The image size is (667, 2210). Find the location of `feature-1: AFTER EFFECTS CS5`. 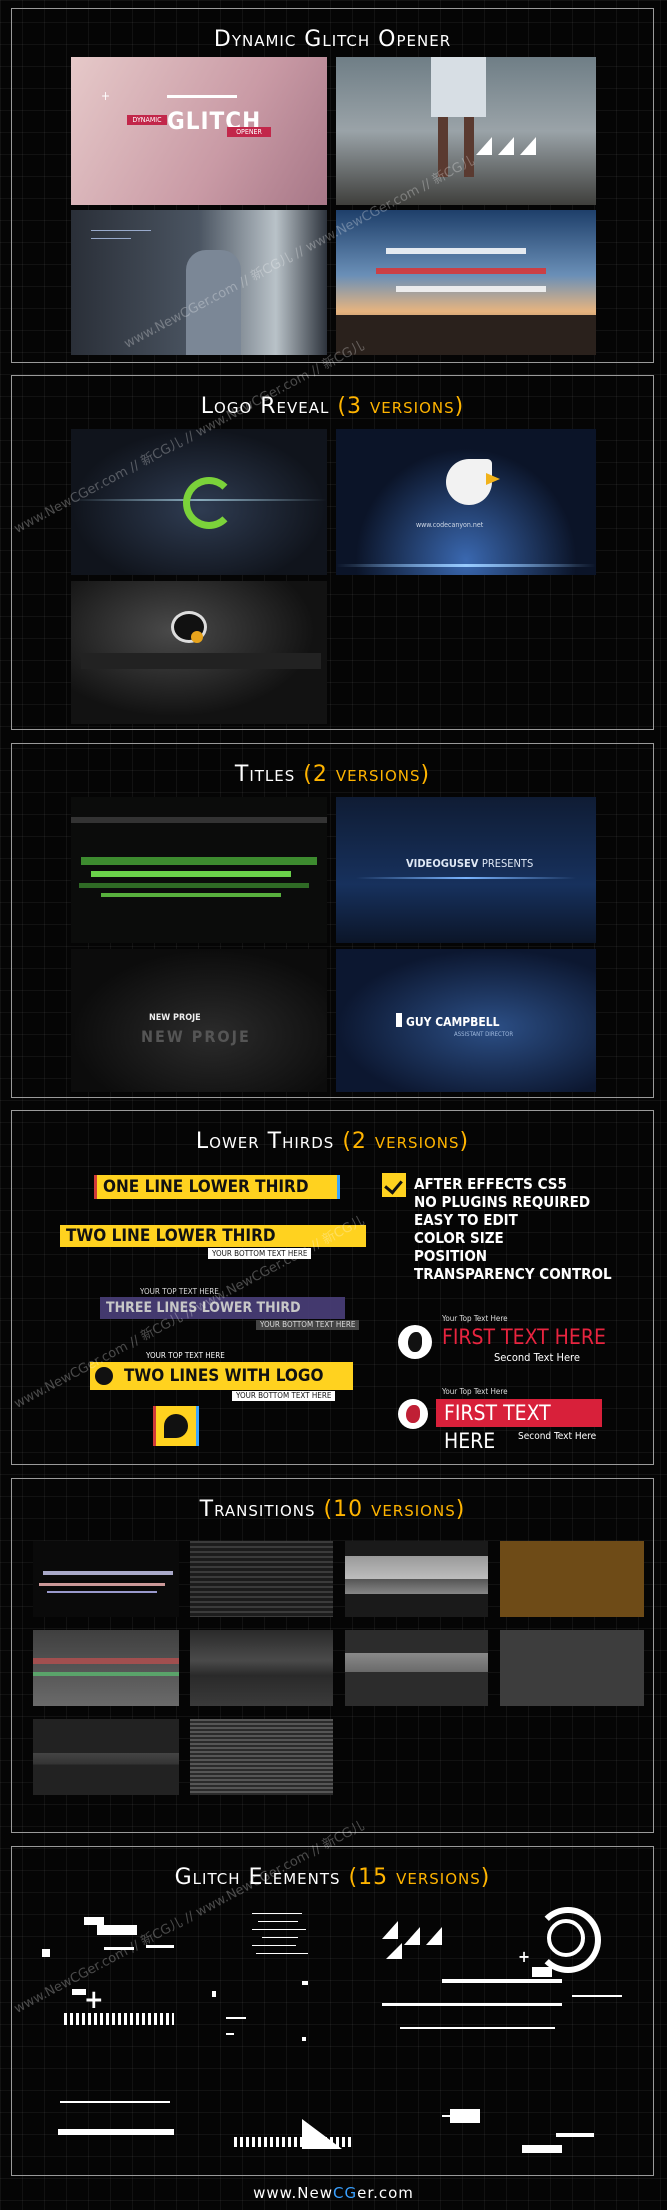

feature-1: AFTER EFFECTS CS5 is located at coordinates (490, 1184).